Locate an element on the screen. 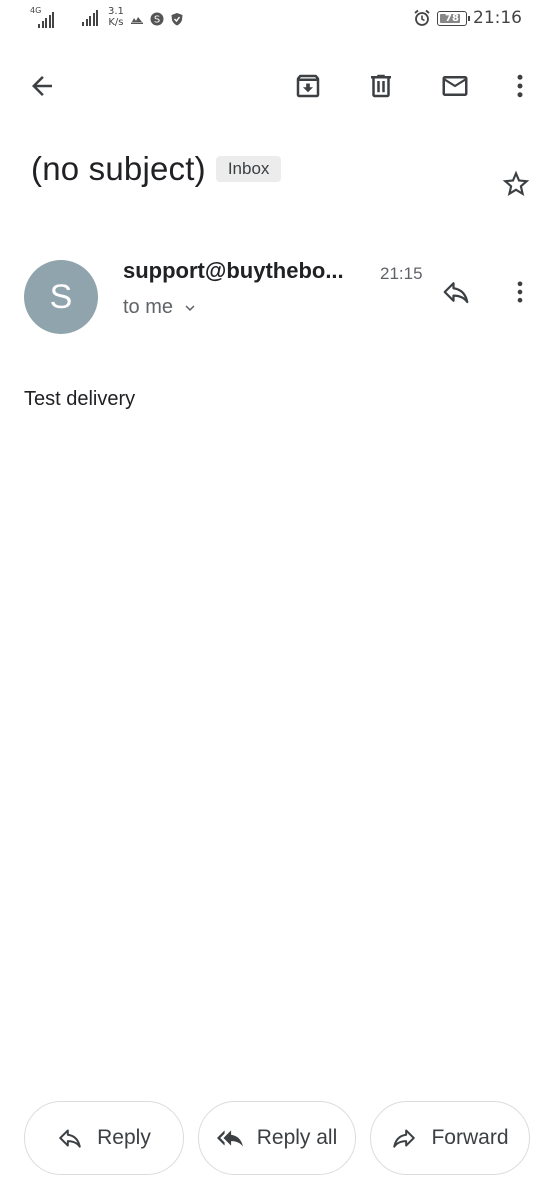 This screenshot has width=554, height=1200. shield-icon is located at coordinates (177, 19).